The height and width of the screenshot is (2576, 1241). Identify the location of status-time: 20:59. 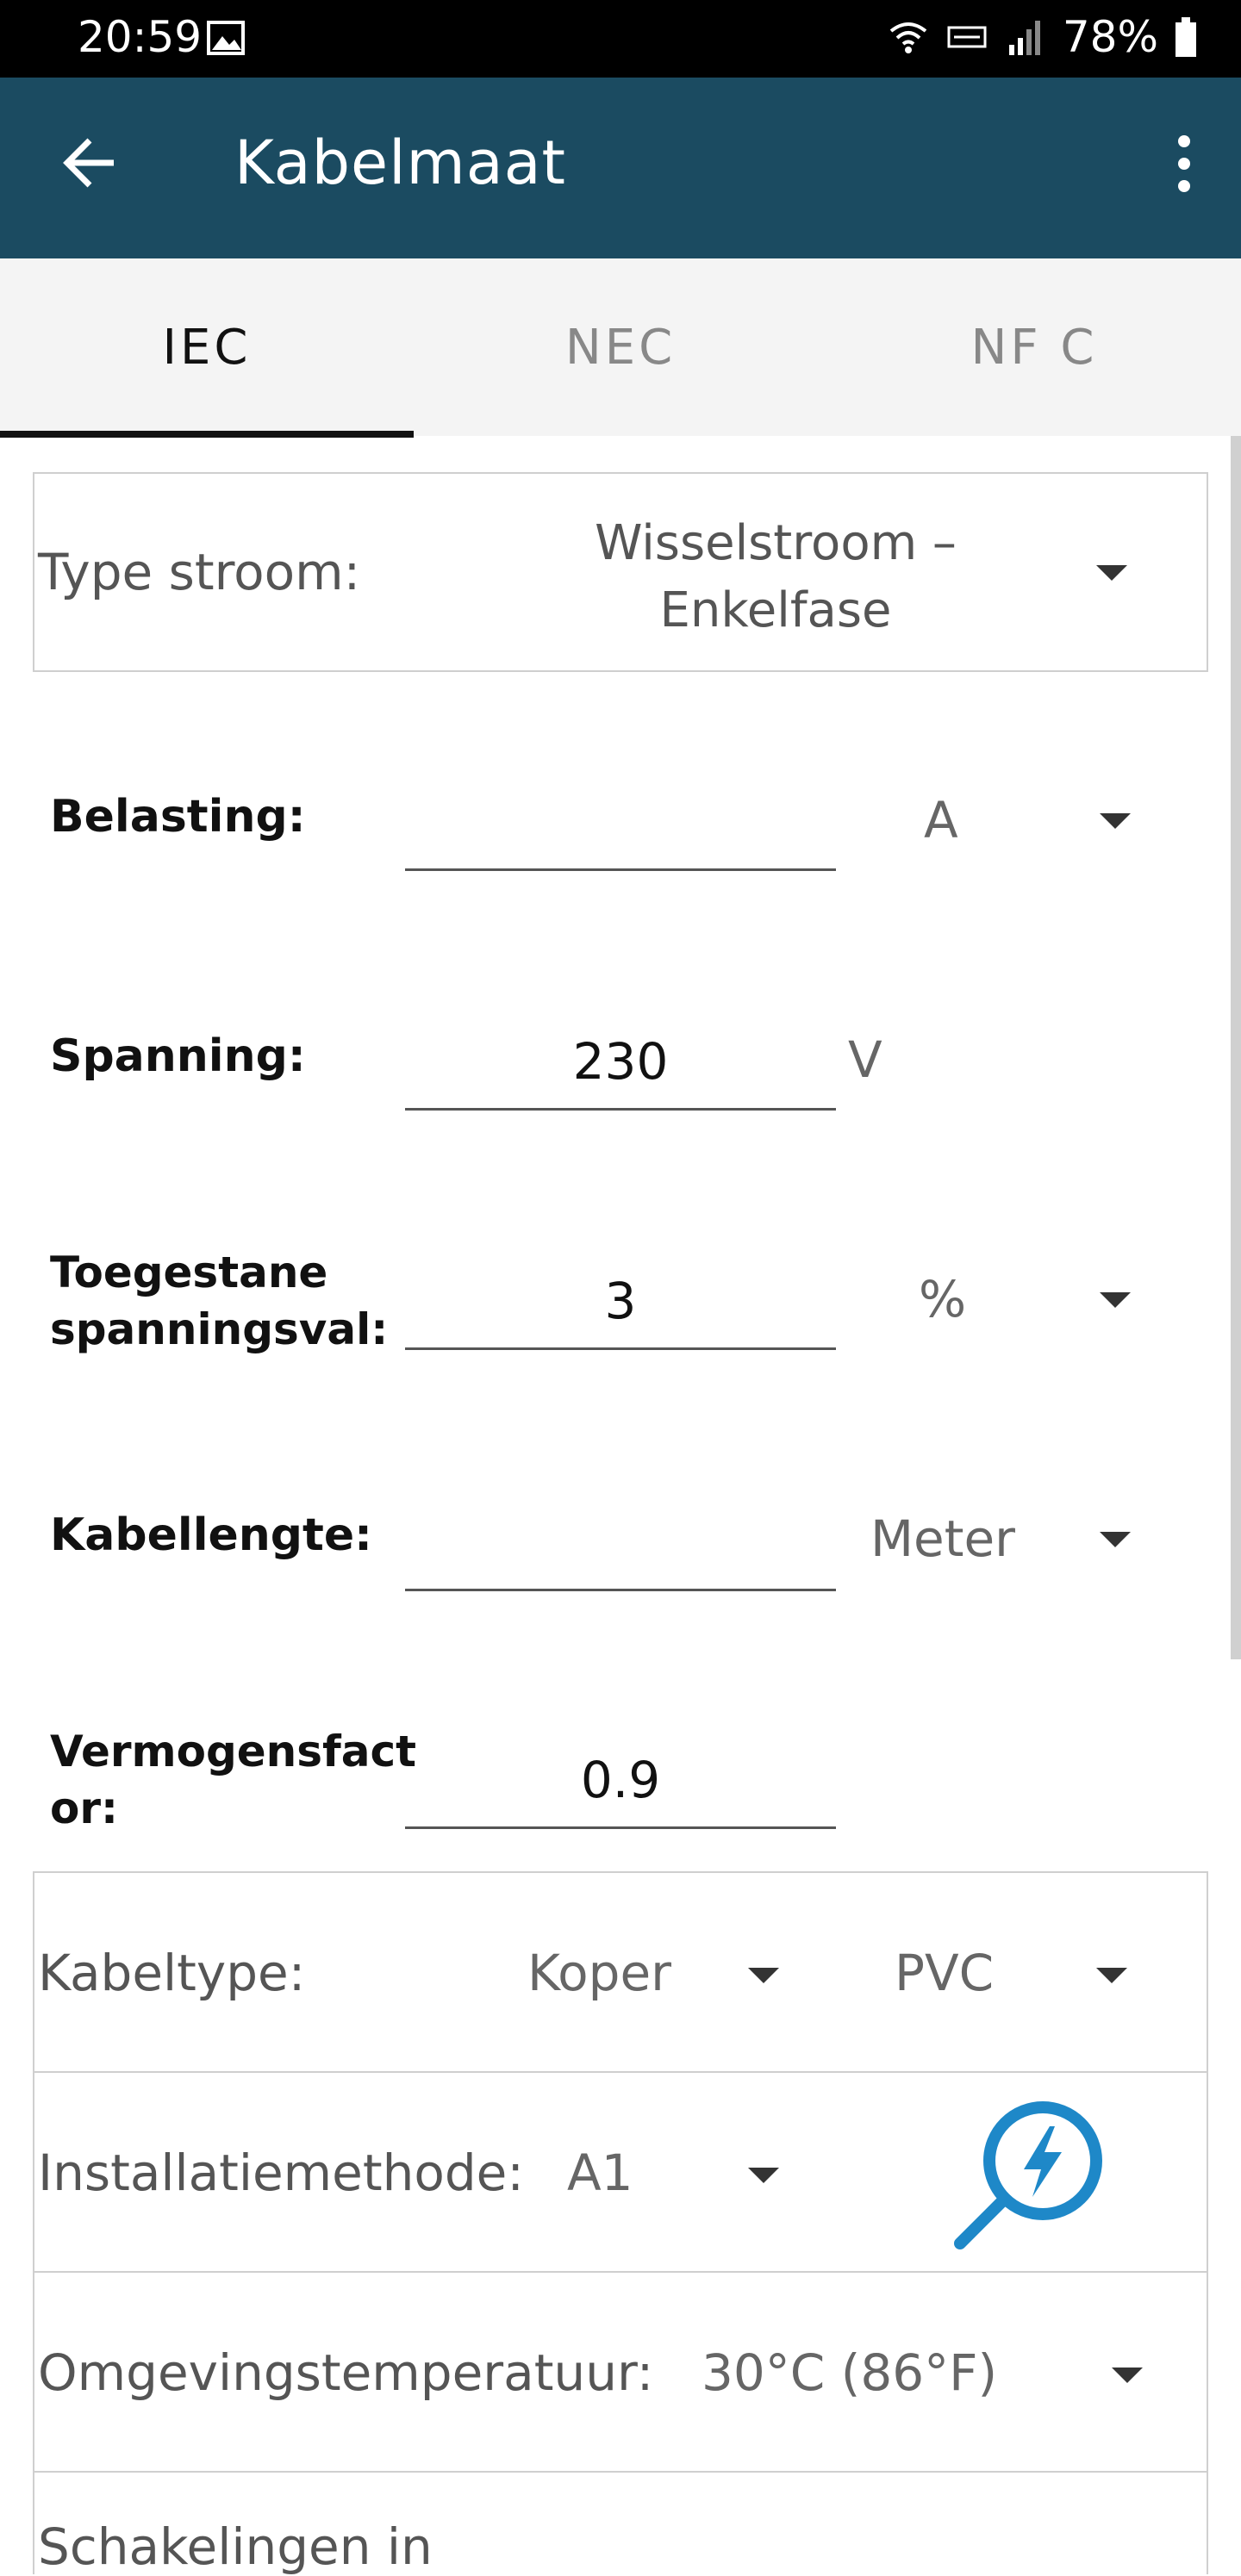
(140, 37).